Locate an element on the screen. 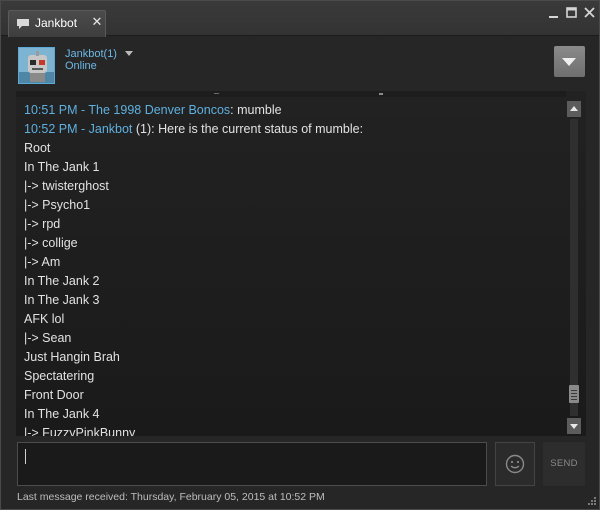 Image resolution: width=600 pixels, height=510 pixels. chat-body-line: |-> rpd is located at coordinates (42, 224).